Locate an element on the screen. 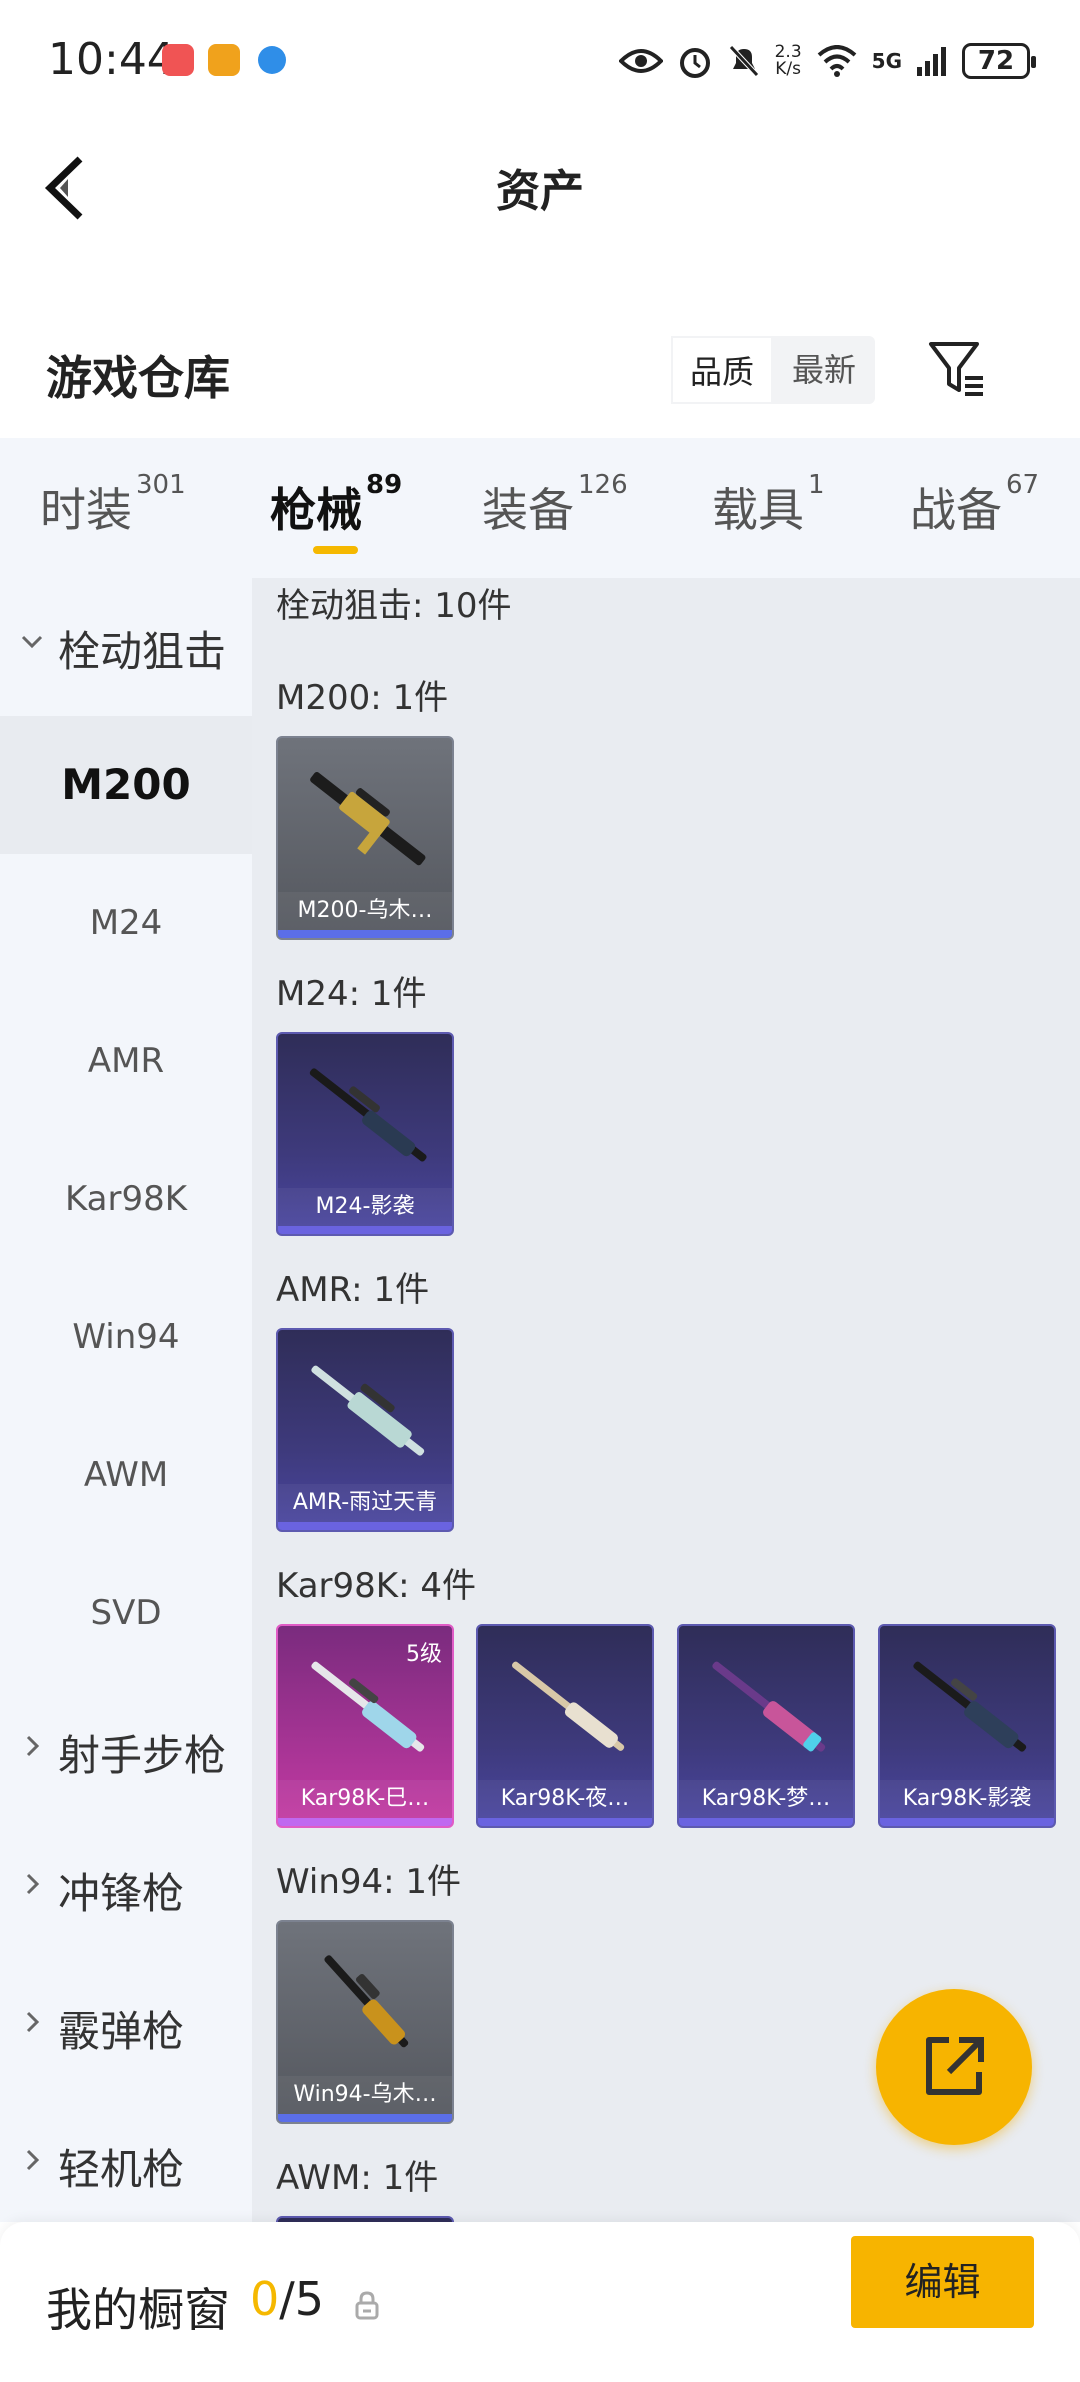 This screenshot has width=1080, height=2382. eye-icon is located at coordinates (640, 61).